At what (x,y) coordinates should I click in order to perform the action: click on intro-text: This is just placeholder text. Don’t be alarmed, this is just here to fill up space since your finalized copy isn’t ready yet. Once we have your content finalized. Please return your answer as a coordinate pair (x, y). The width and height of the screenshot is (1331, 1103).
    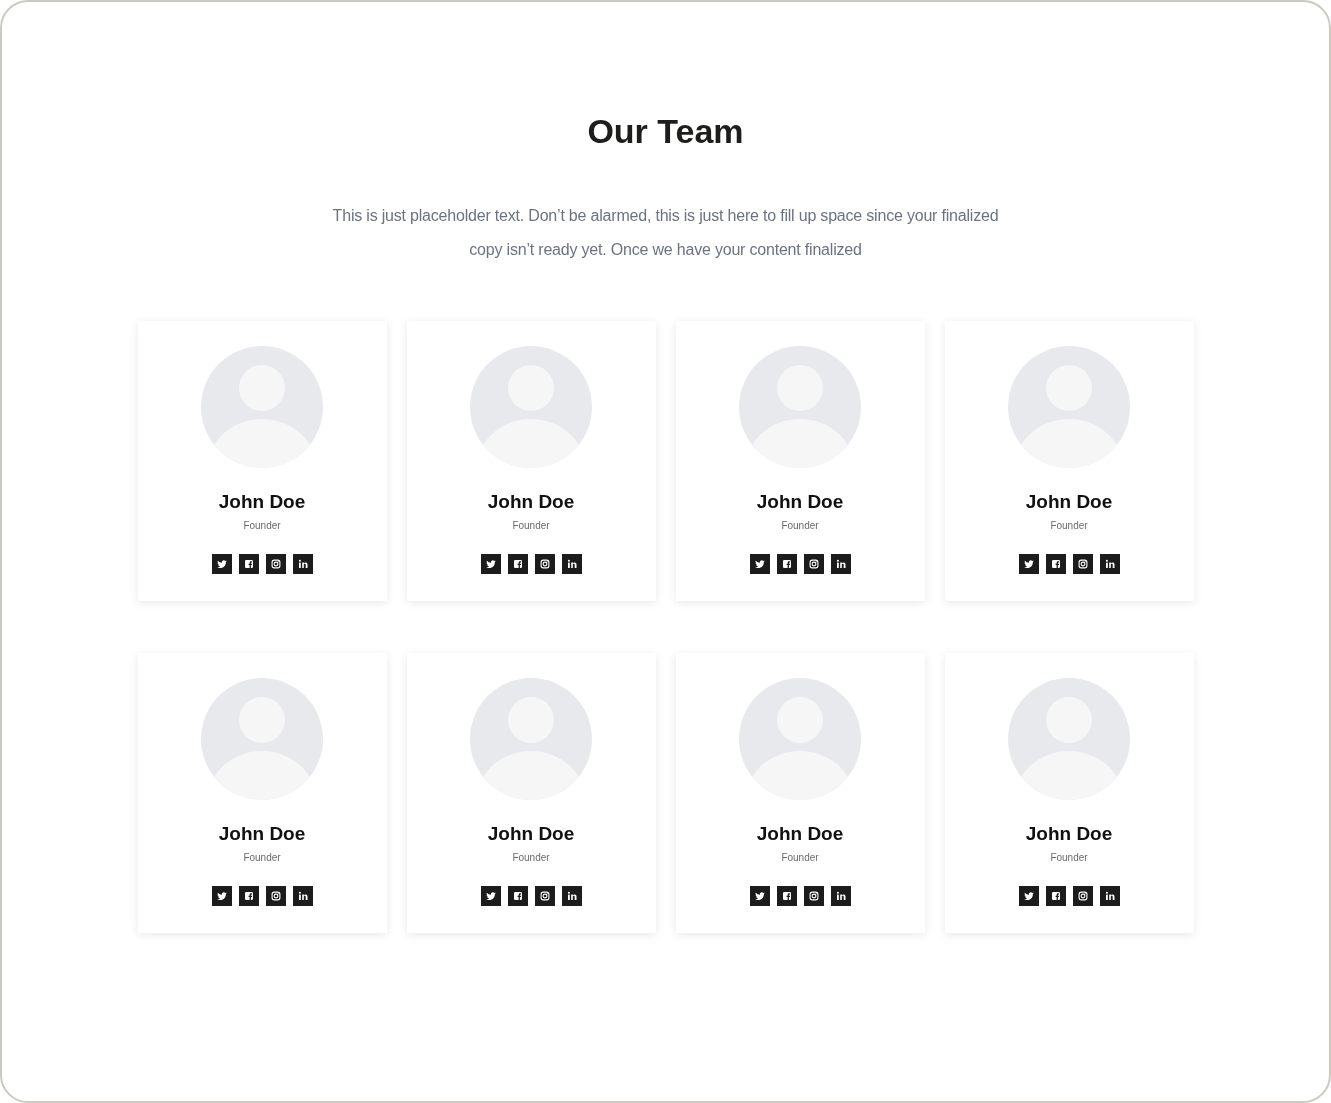
    Looking at the image, I should click on (665, 233).